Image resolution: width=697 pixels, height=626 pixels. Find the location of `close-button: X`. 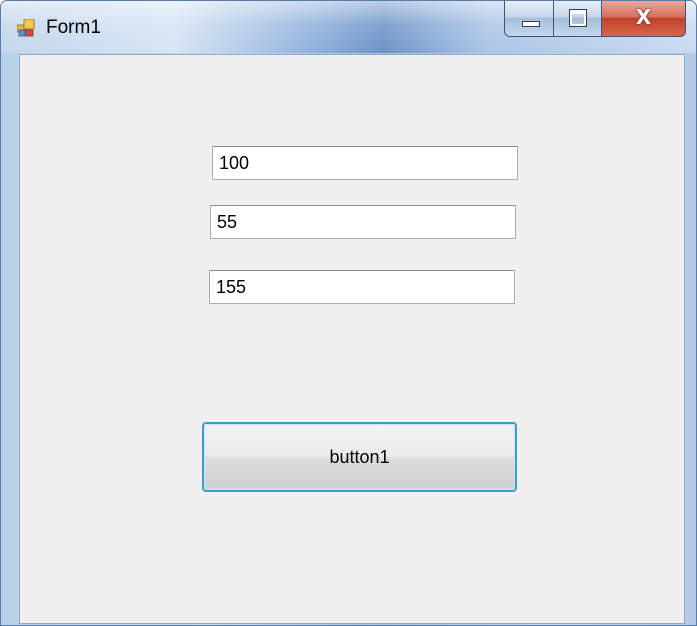

close-button: X is located at coordinates (644, 19).